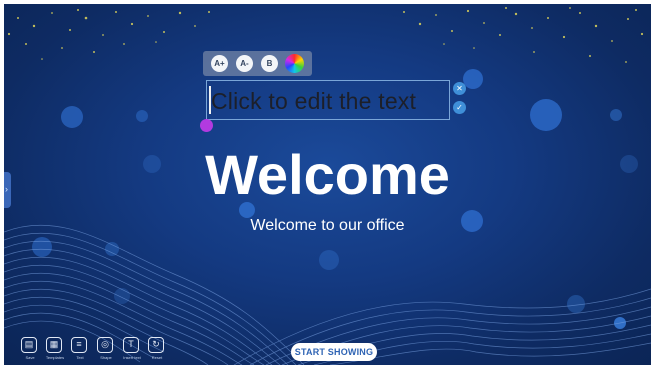 This screenshot has height=369, width=655. What do you see at coordinates (459, 107) in the screenshot?
I see `check-icon: ✓` at bounding box center [459, 107].